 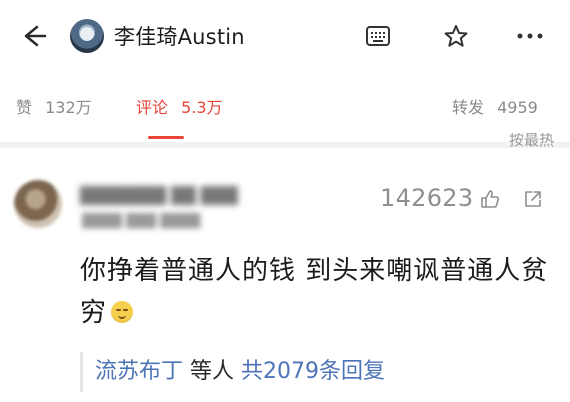 I want to click on reply-summary: 共2079条回复, so click(x=313, y=371).